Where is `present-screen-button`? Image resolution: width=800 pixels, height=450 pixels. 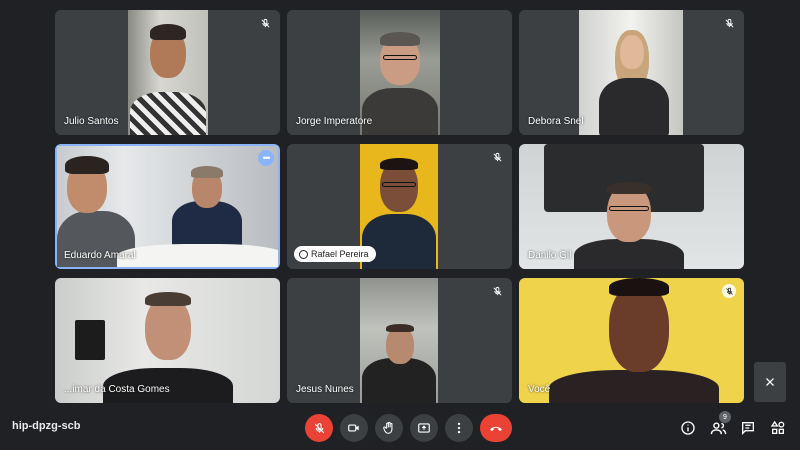
present-screen-button is located at coordinates (424, 428).